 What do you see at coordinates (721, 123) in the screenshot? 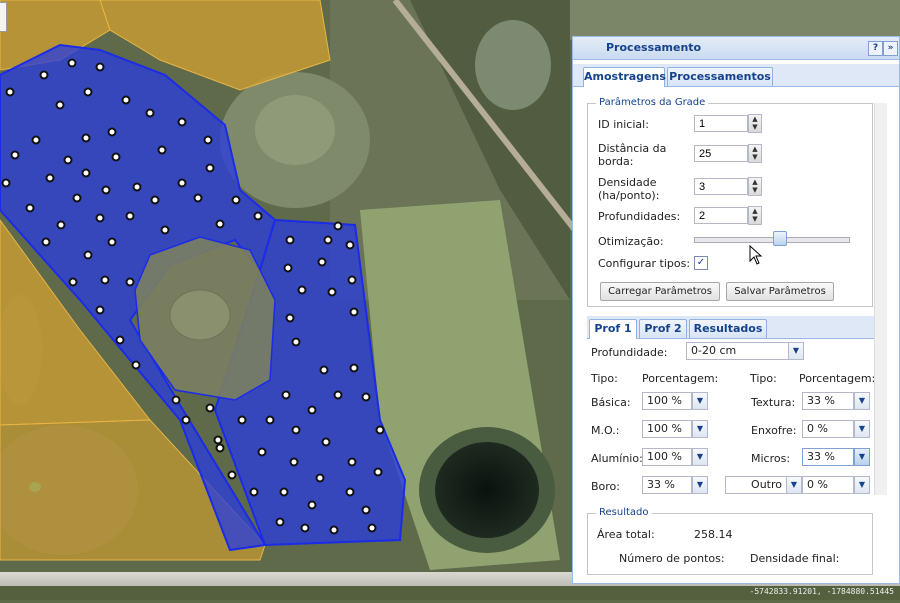
I see `id-input` at bounding box center [721, 123].